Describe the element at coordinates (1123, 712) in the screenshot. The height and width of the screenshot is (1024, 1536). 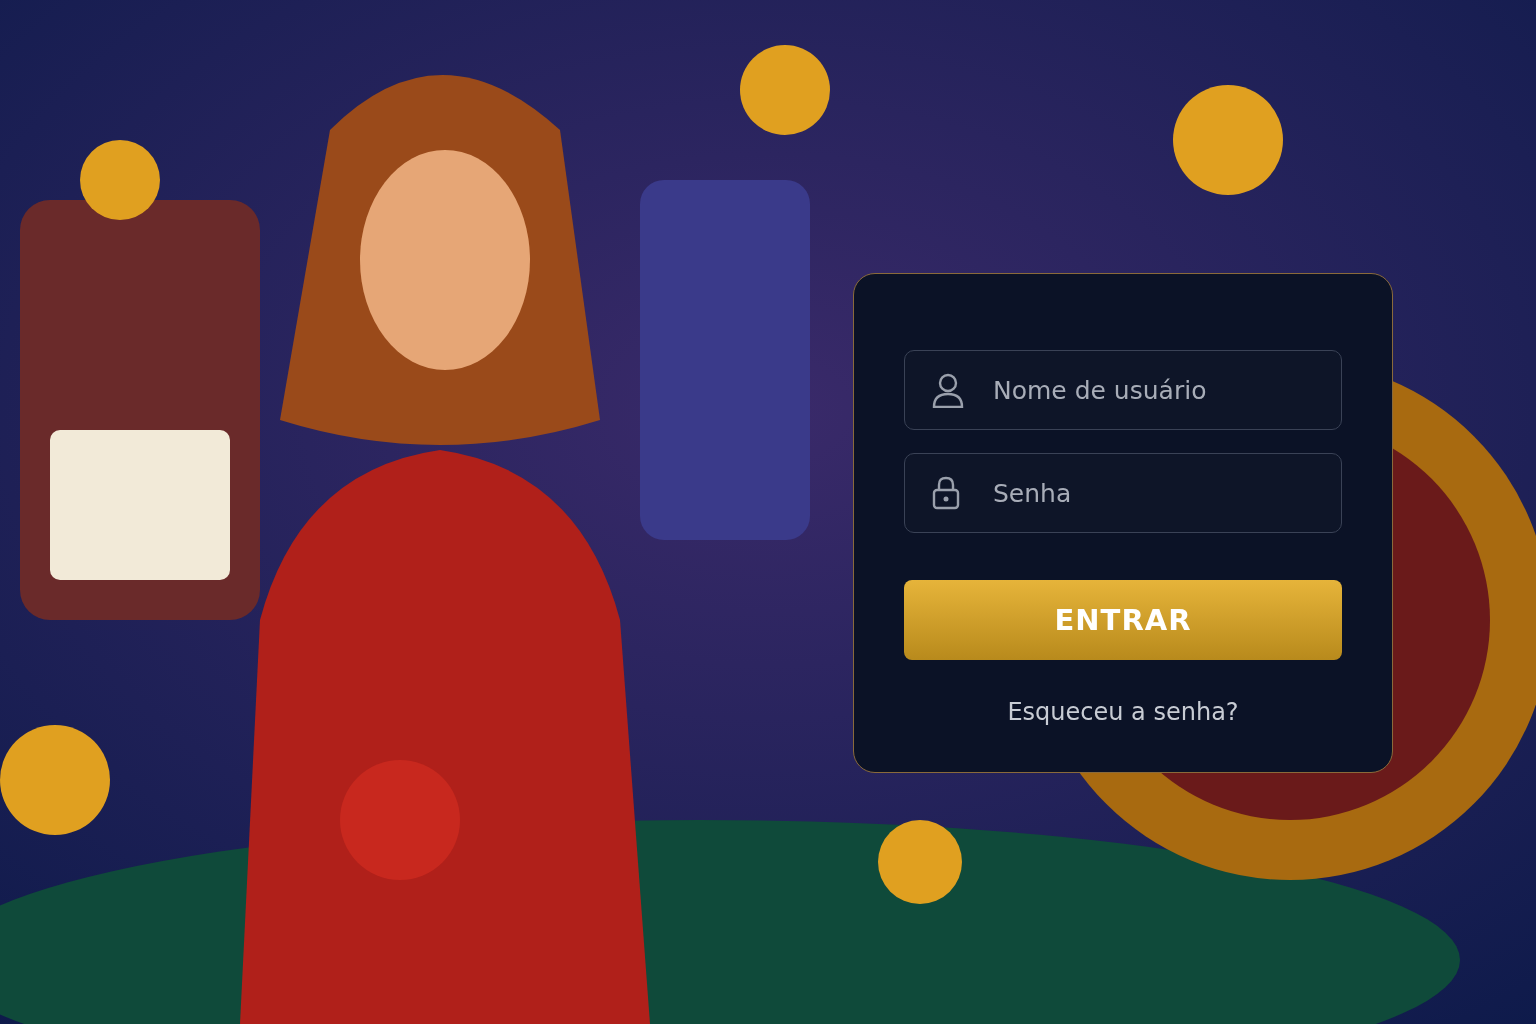
I see `forgot-password-link: Esqueceu a senha?` at that location.